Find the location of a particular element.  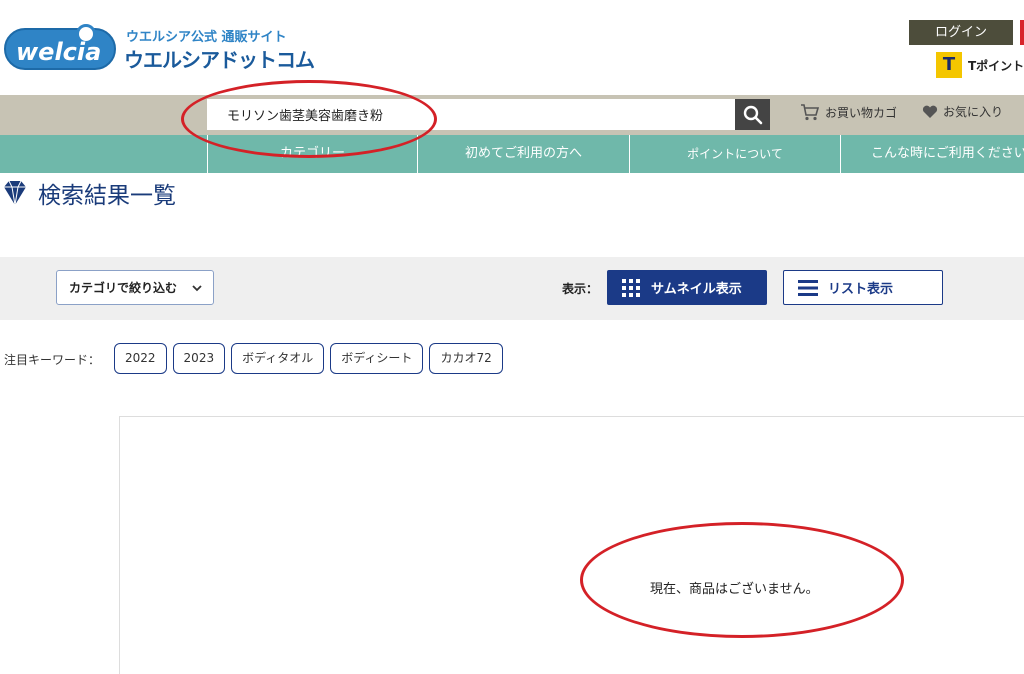

search-input is located at coordinates (471, 114).